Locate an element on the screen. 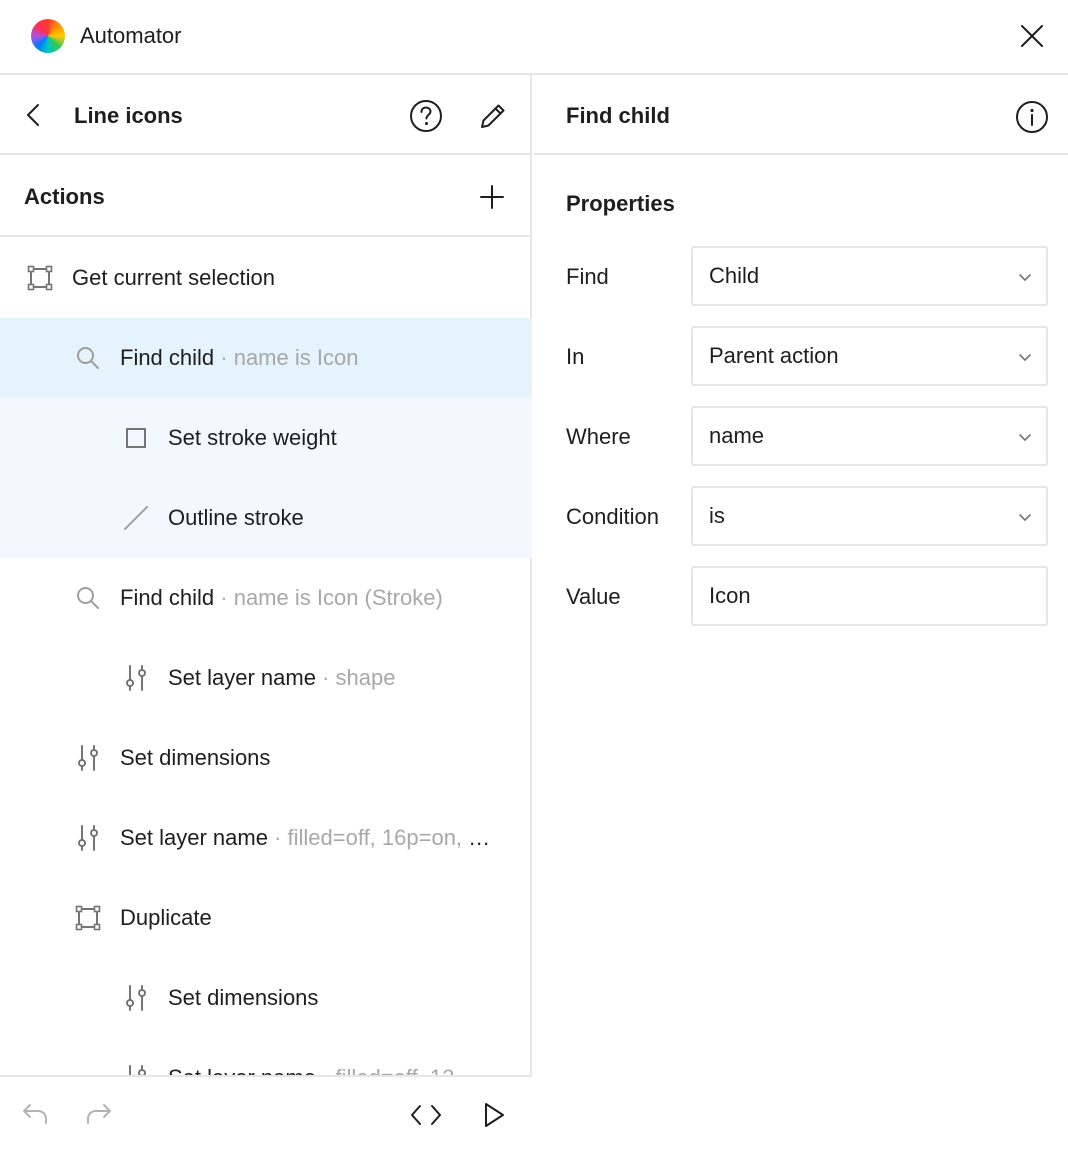 The image size is (1068, 1154). workflow-title: Line icons is located at coordinates (128, 115).